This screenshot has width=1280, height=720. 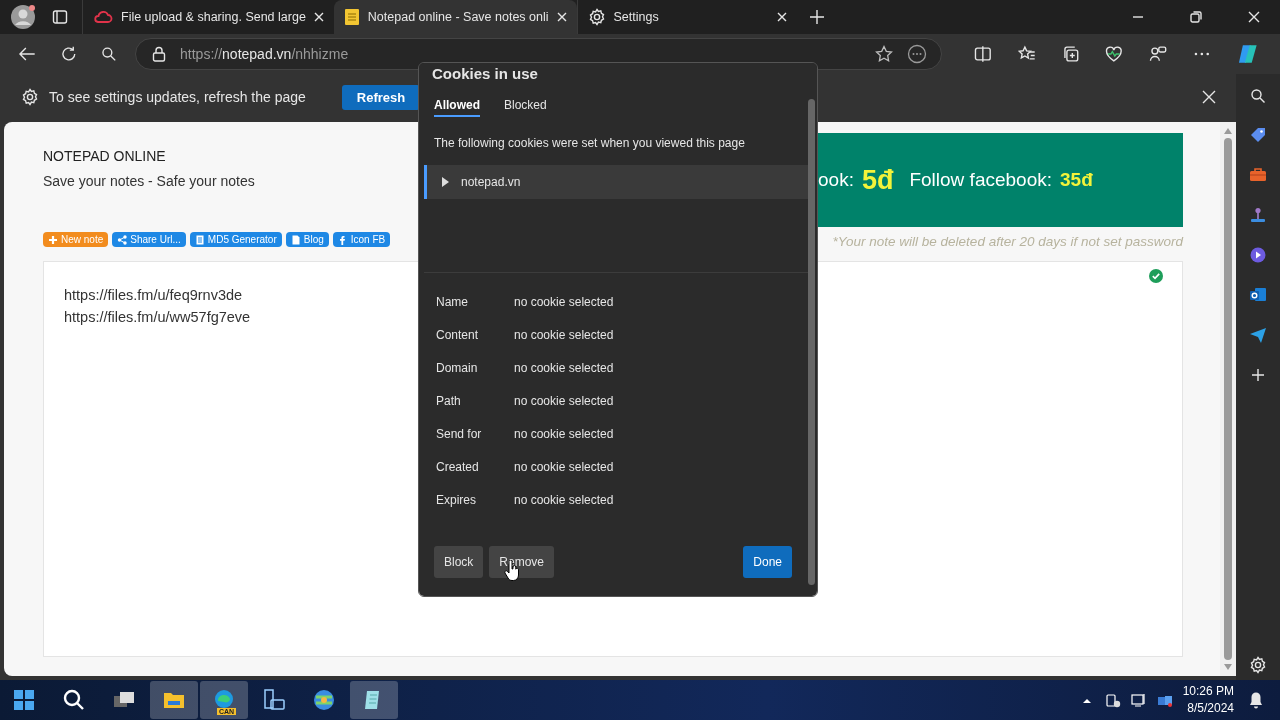 What do you see at coordinates (458, 467) in the screenshot?
I see `detail-label: Created` at bounding box center [458, 467].